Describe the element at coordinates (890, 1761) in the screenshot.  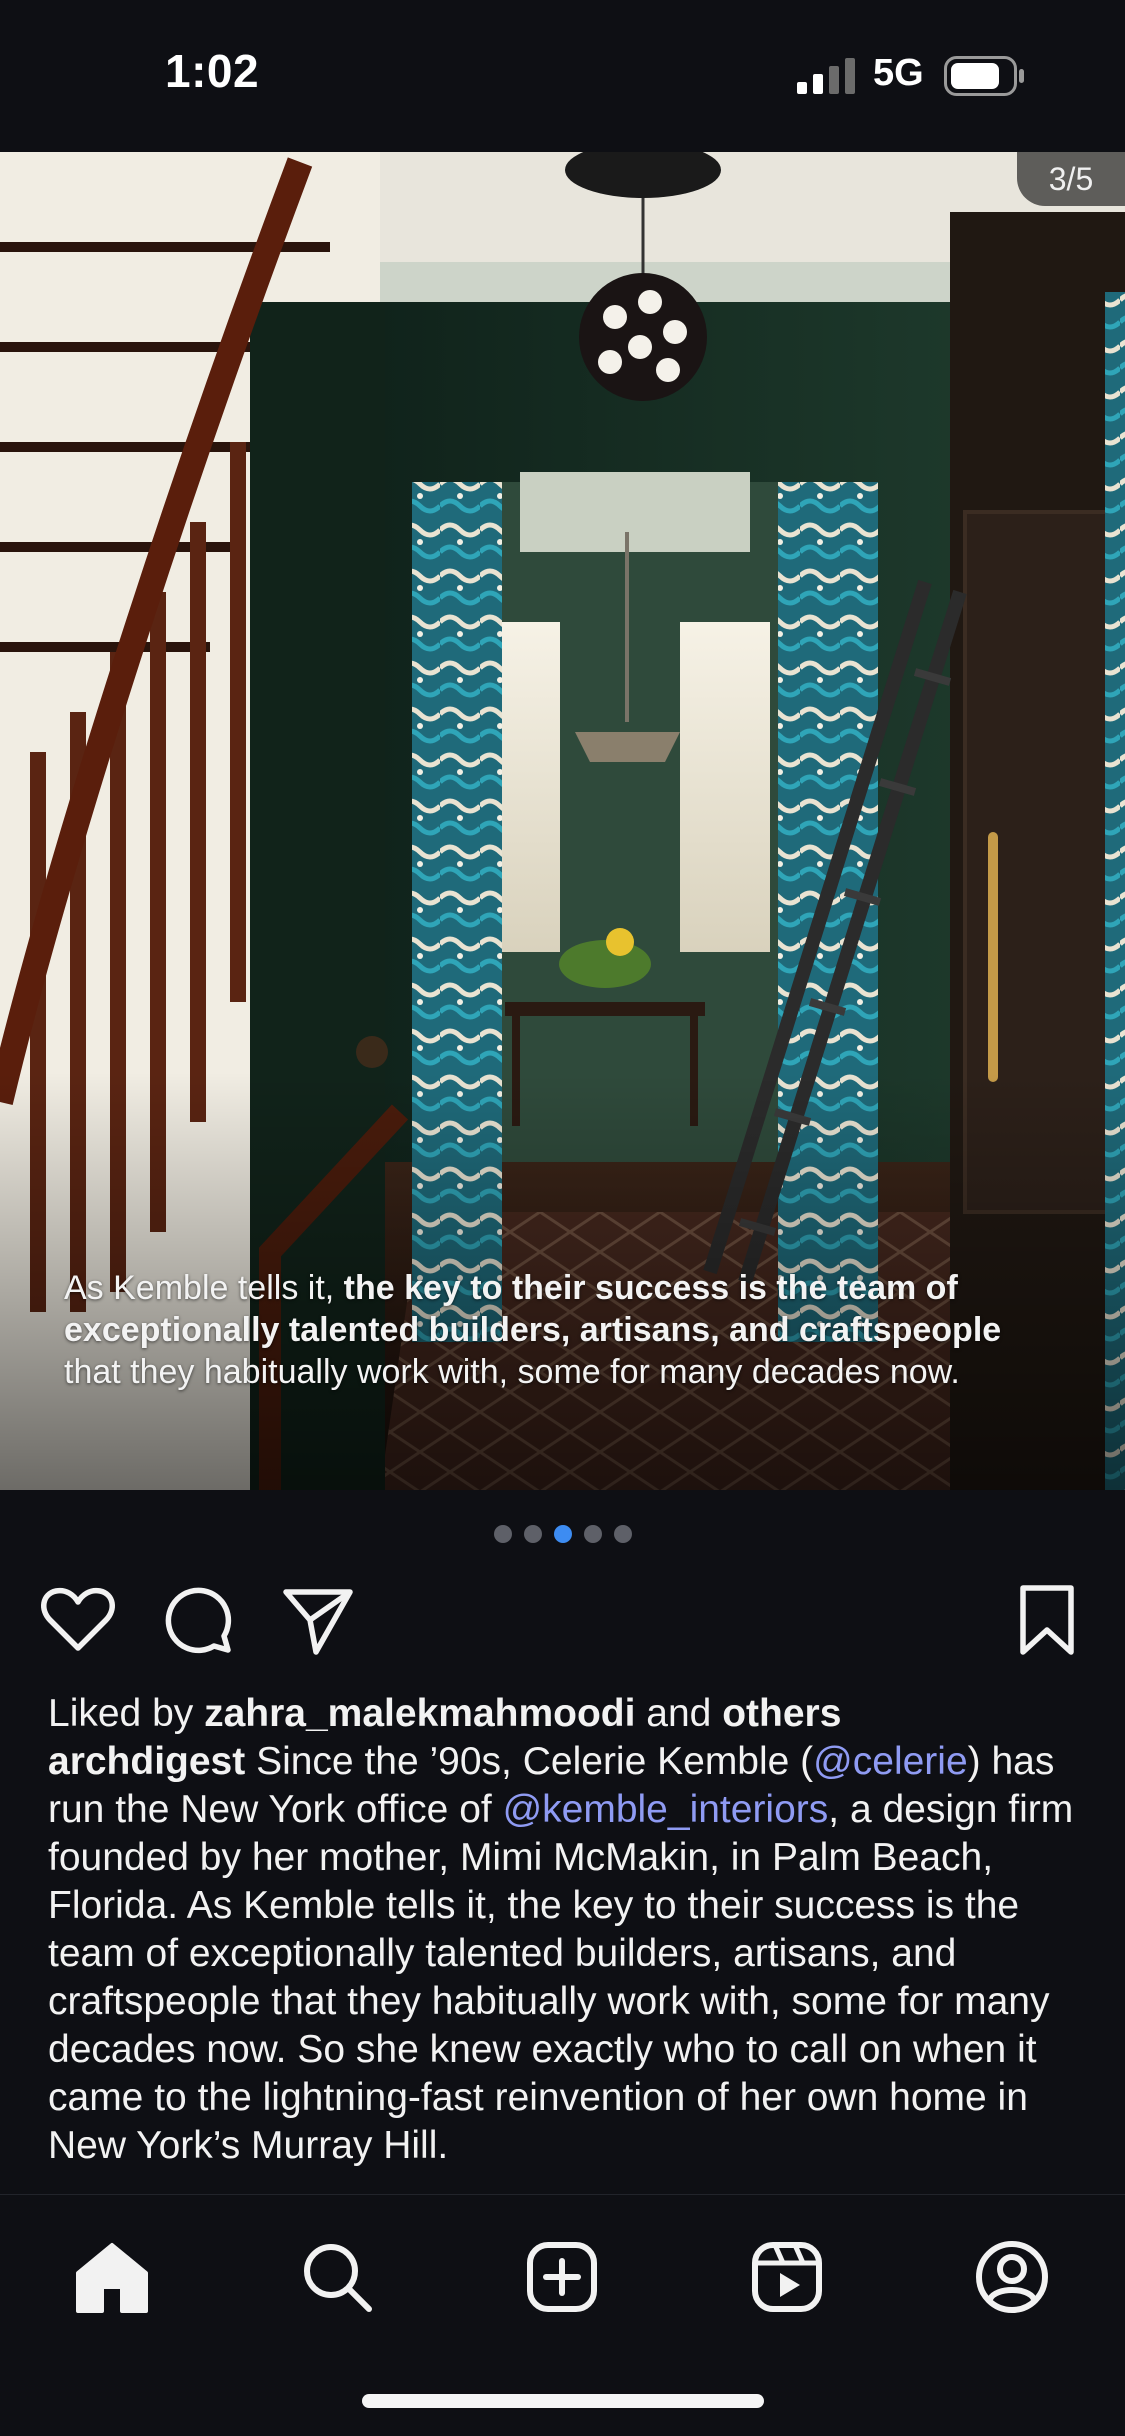
I see `mention-celerie: @celerie` at that location.